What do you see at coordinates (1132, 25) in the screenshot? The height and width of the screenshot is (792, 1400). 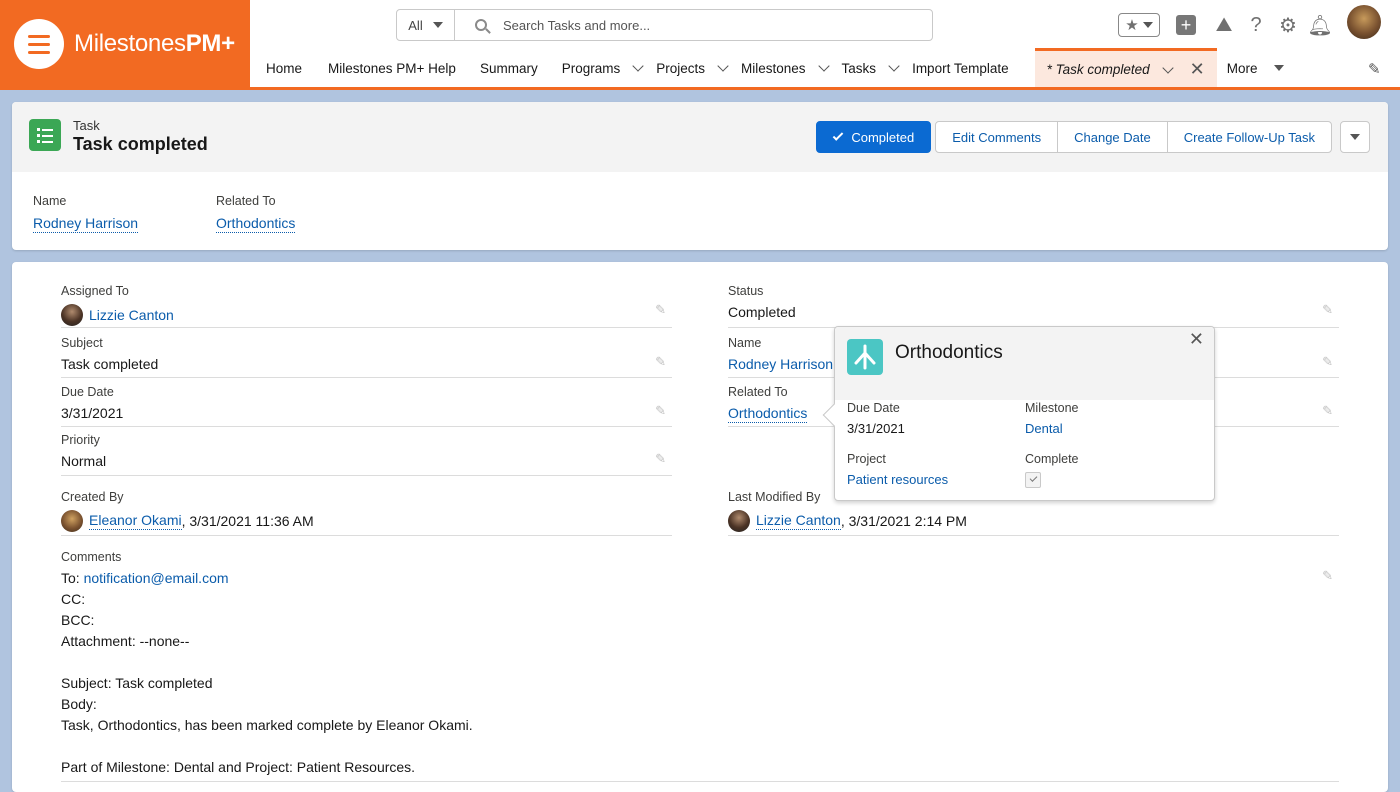 I see `star-icon: ★` at bounding box center [1132, 25].